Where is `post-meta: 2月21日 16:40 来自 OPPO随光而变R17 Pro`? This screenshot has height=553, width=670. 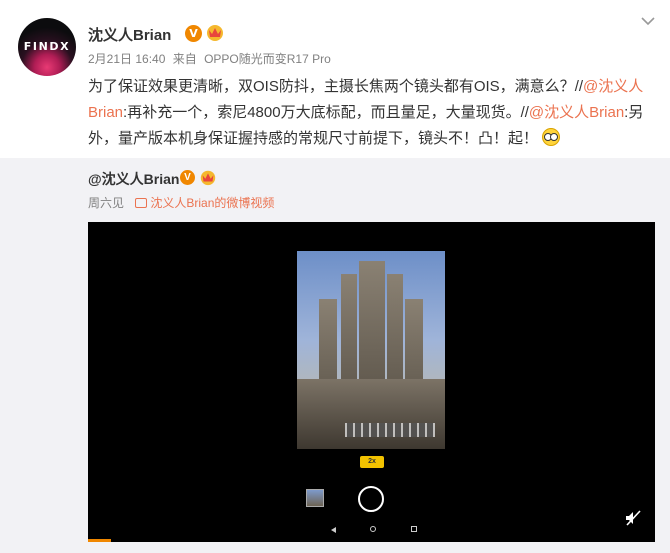 post-meta: 2月21日 16:40 来自 OPPO随光而变R17 Pro is located at coordinates (211, 58).